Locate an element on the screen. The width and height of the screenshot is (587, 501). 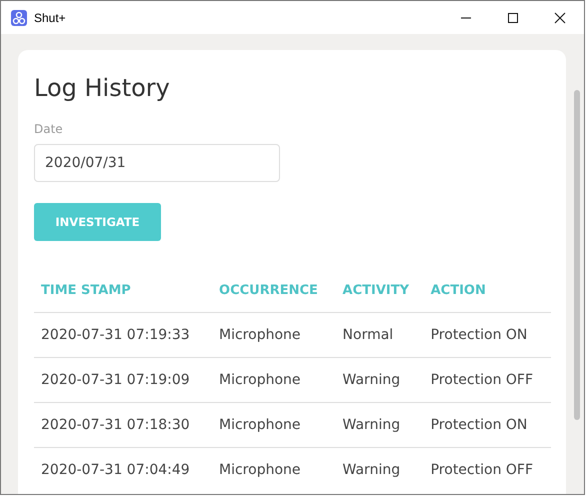
column-header: TIME STAMP is located at coordinates (123, 297).